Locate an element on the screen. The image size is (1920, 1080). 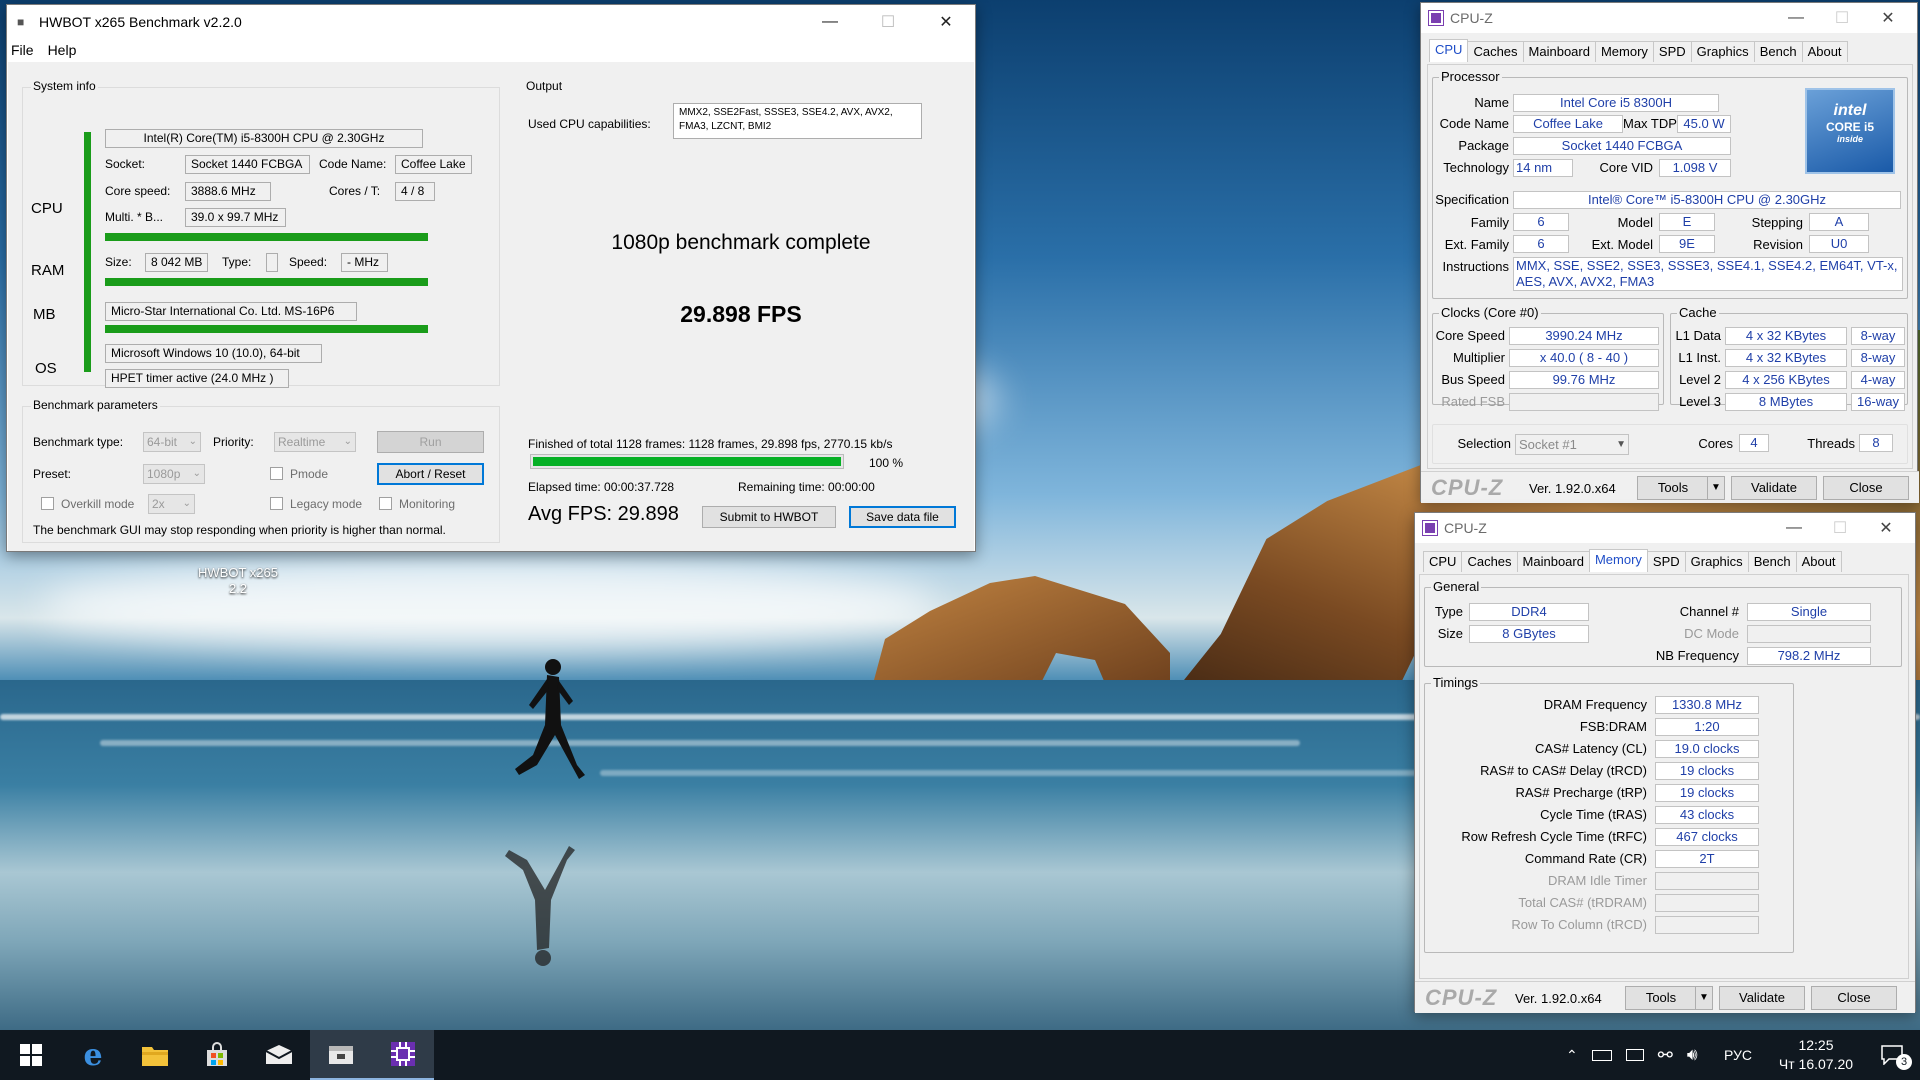
selection-value: Socket #1 is located at coordinates (1548, 444).